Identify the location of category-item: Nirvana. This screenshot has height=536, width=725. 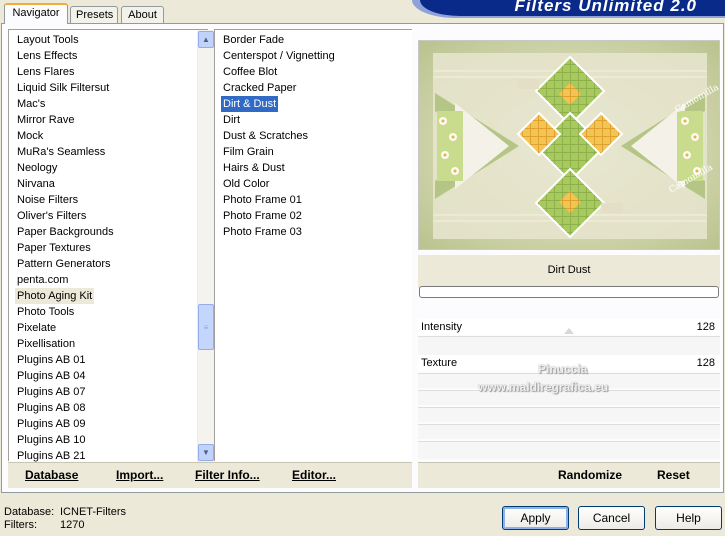
(36, 184).